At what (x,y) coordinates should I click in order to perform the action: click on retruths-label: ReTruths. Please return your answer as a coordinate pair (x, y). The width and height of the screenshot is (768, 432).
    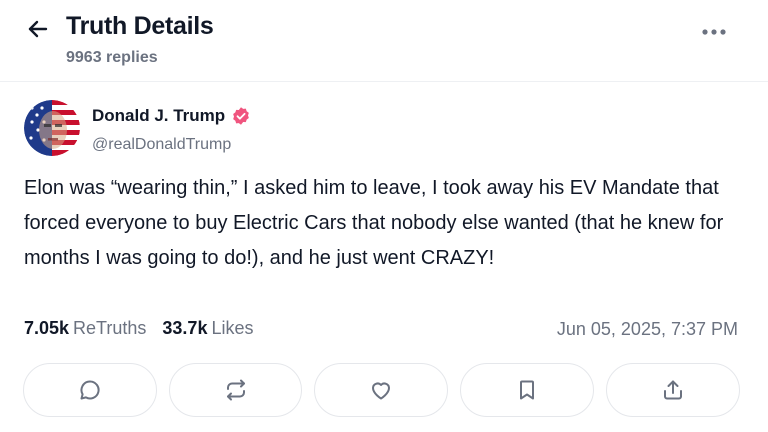
    Looking at the image, I should click on (110, 328).